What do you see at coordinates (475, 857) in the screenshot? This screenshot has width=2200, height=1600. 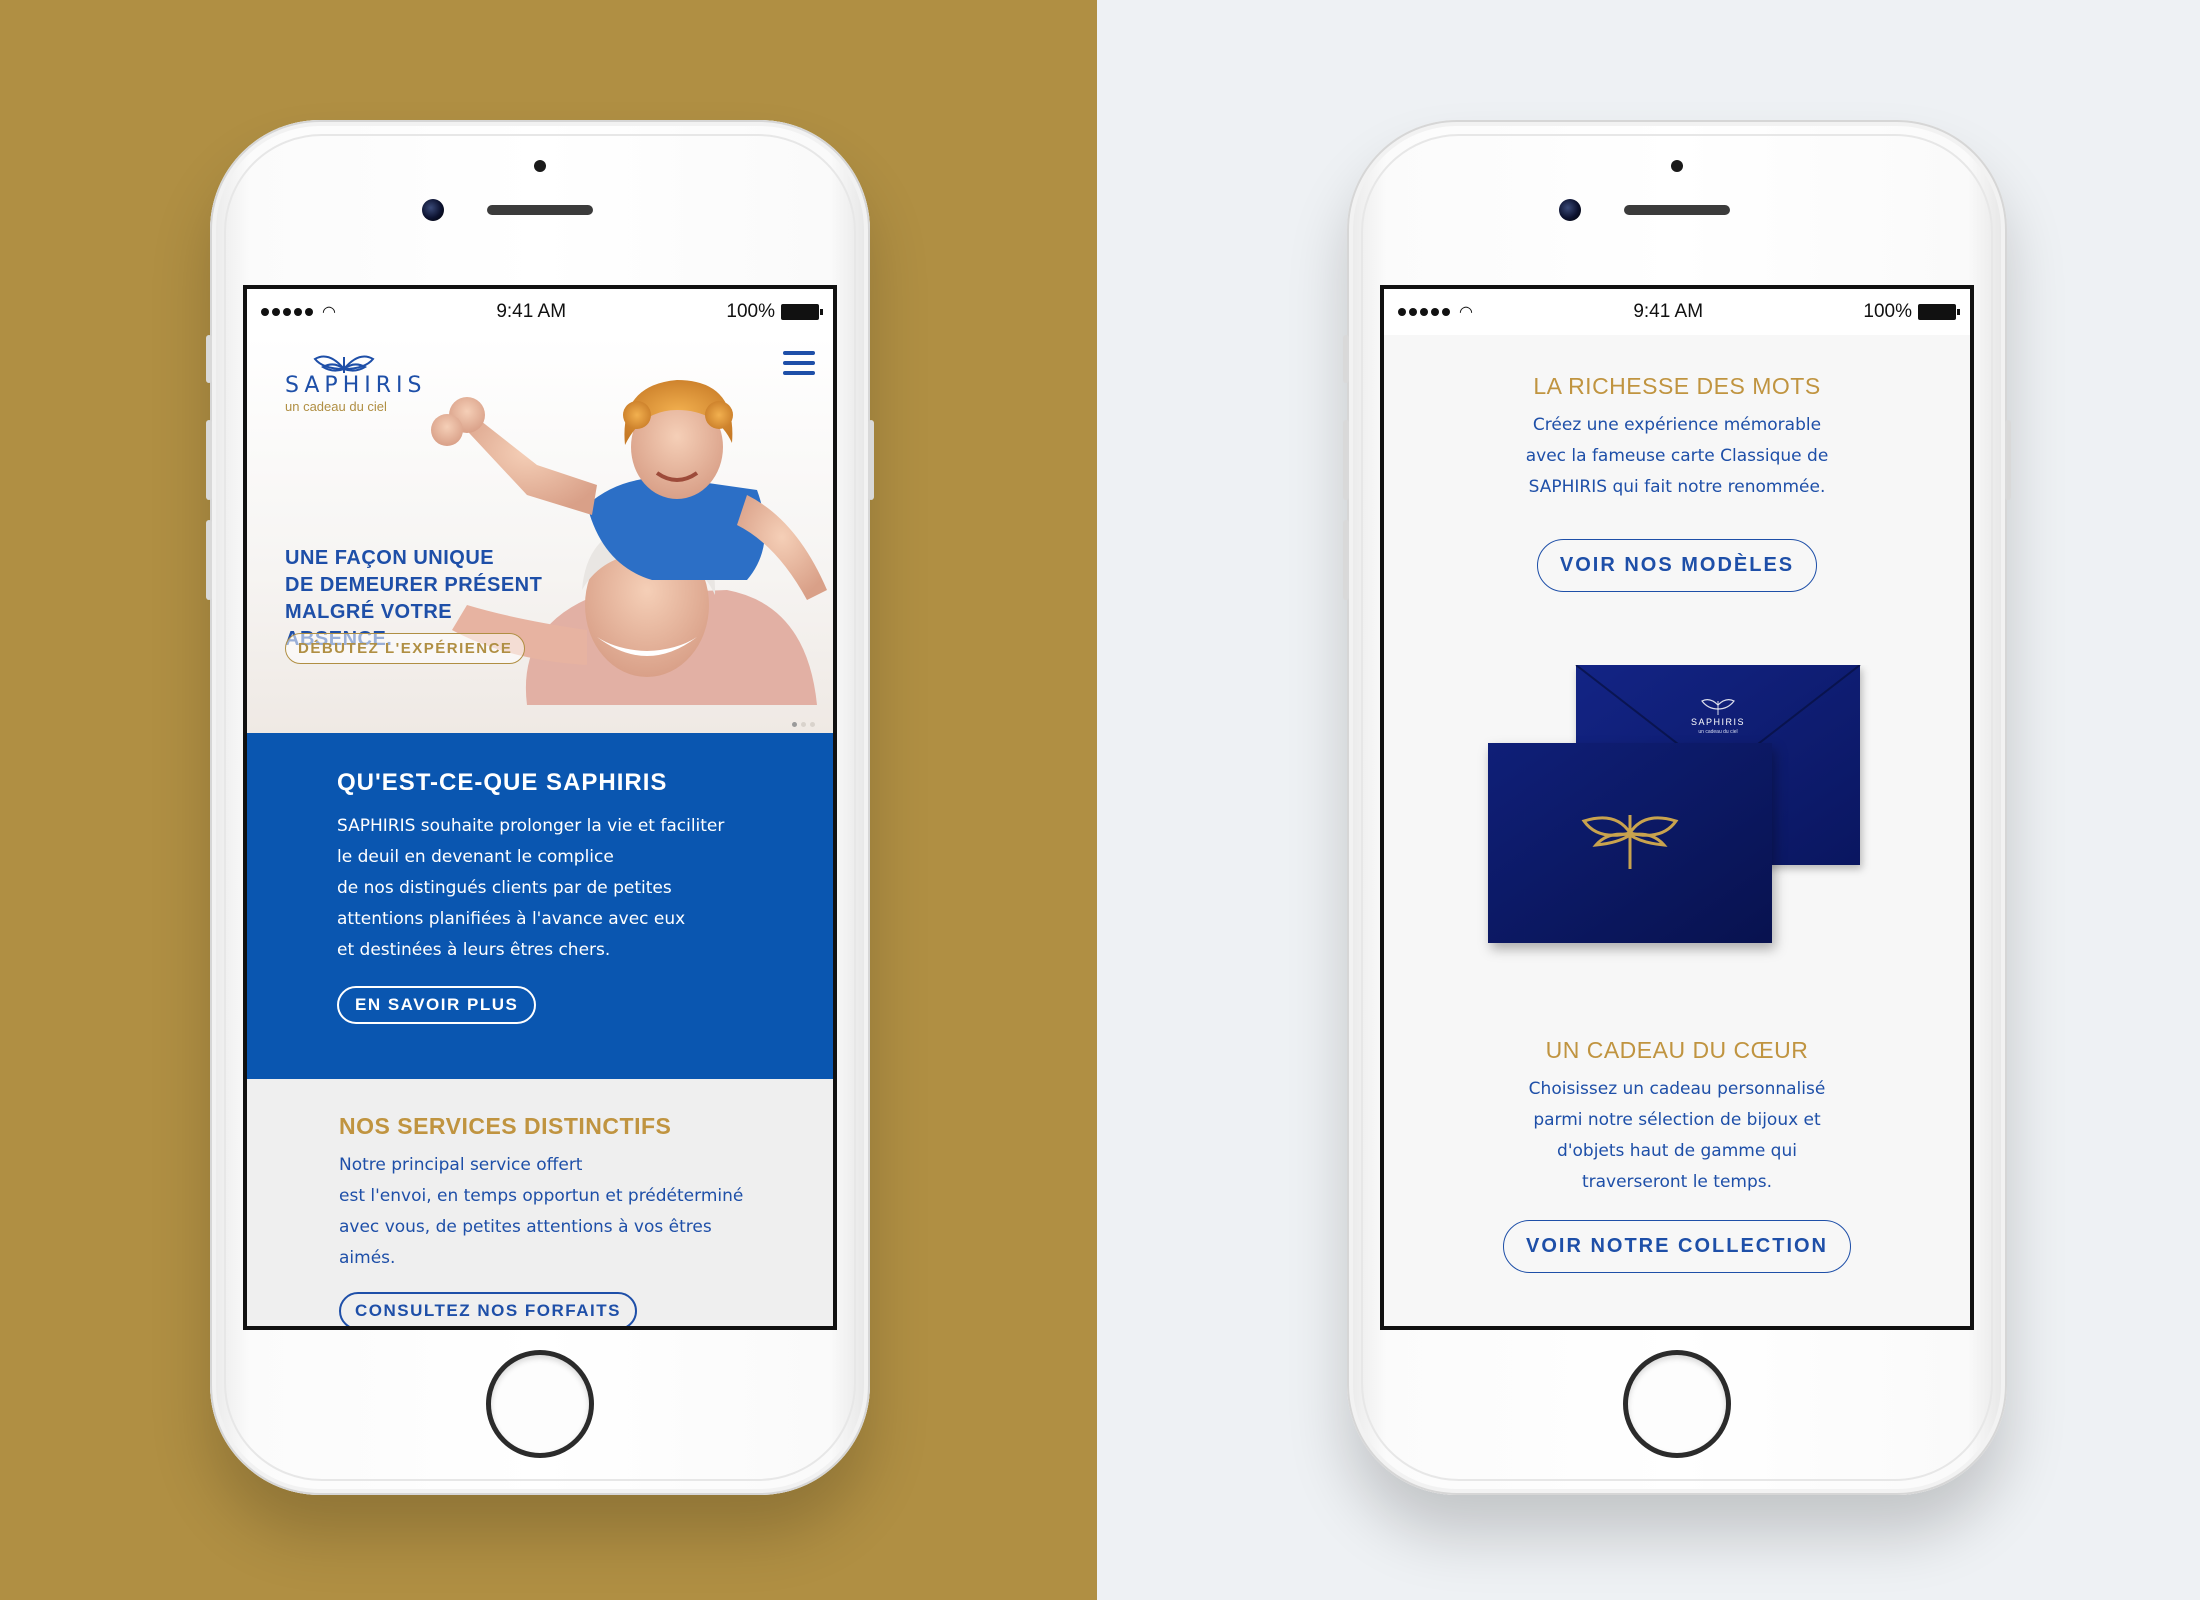 I see `about-text-line: le deuil en devenant le complice` at bounding box center [475, 857].